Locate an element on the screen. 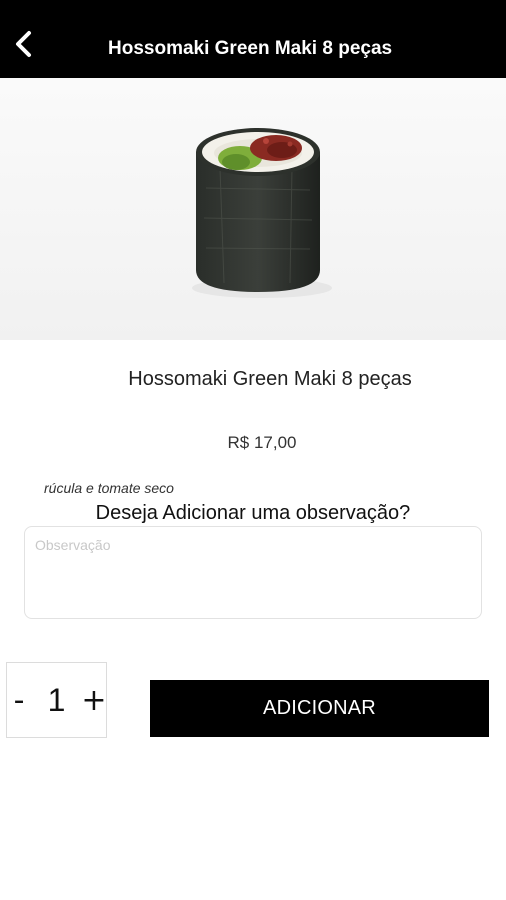 This screenshot has width=506, height=900. observation-input is located at coordinates (253, 572).